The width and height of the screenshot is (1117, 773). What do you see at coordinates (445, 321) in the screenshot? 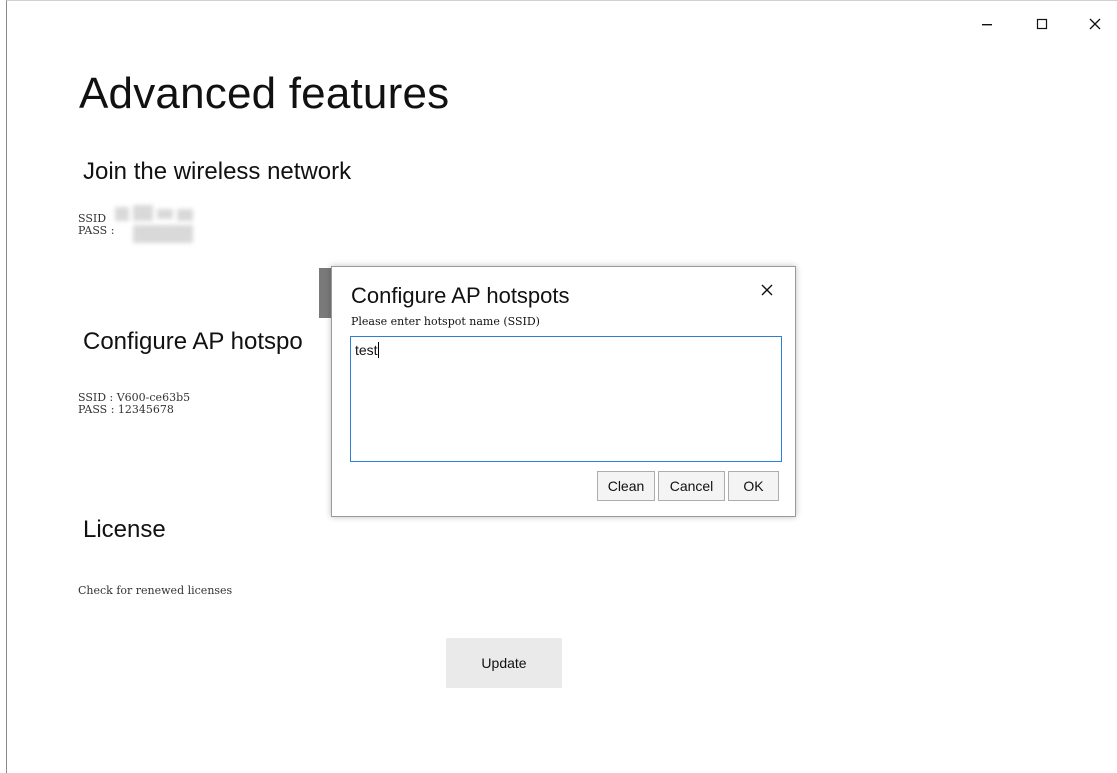
I see `dialog-prompt: Please enter hotspot name (SSID)` at bounding box center [445, 321].